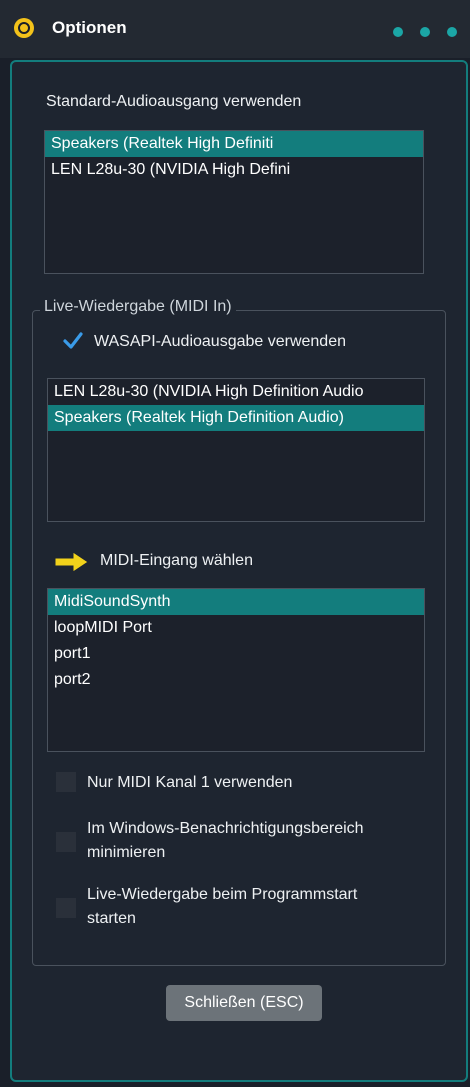 The image size is (470, 1087). What do you see at coordinates (235, 29) in the screenshot?
I see `title-bar: Optionen` at bounding box center [235, 29].